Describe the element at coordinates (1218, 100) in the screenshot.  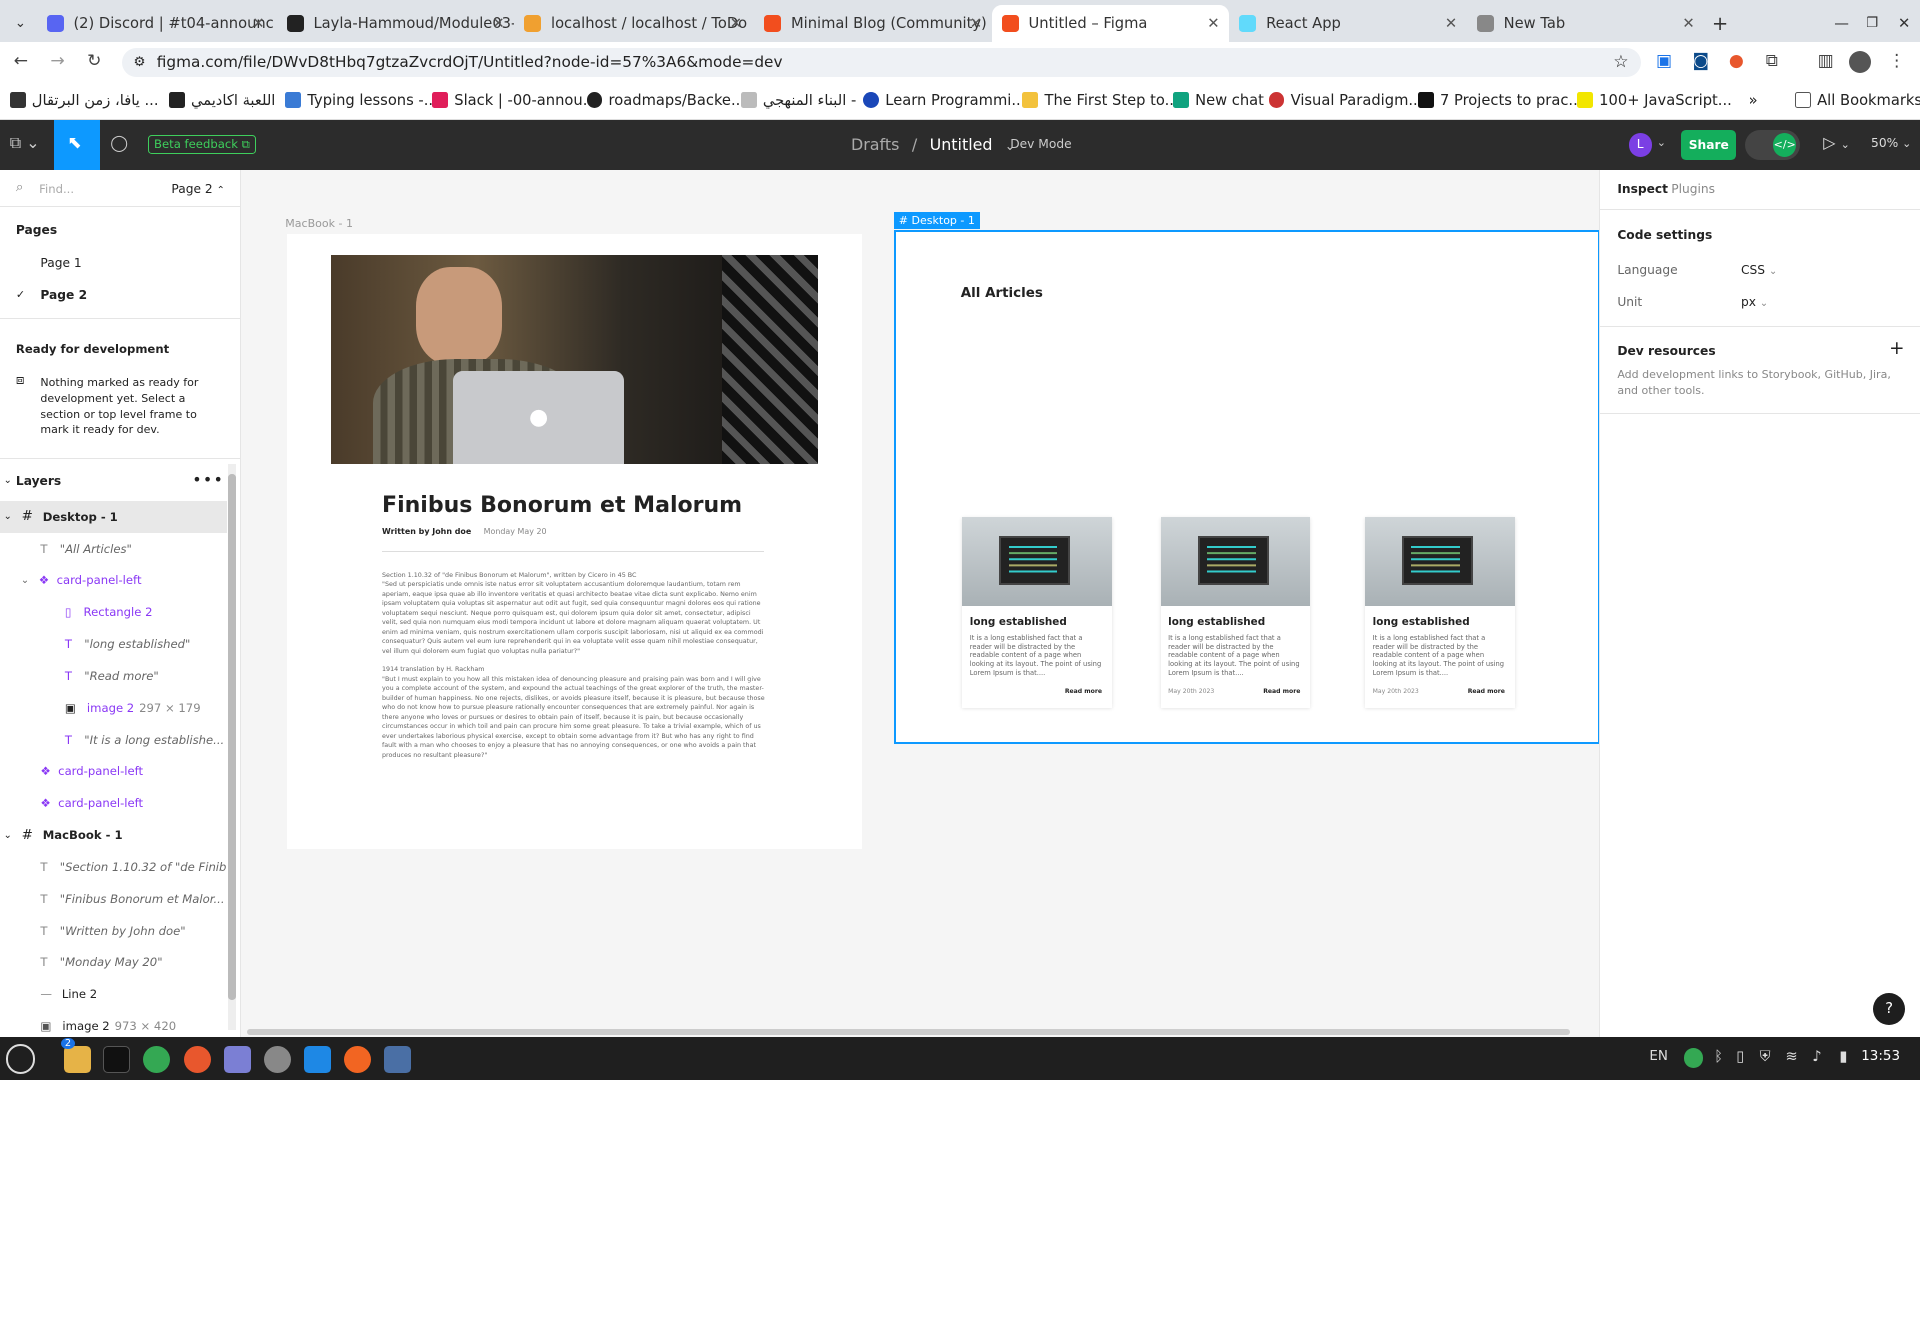
I see `bookmark: New chat` at that location.